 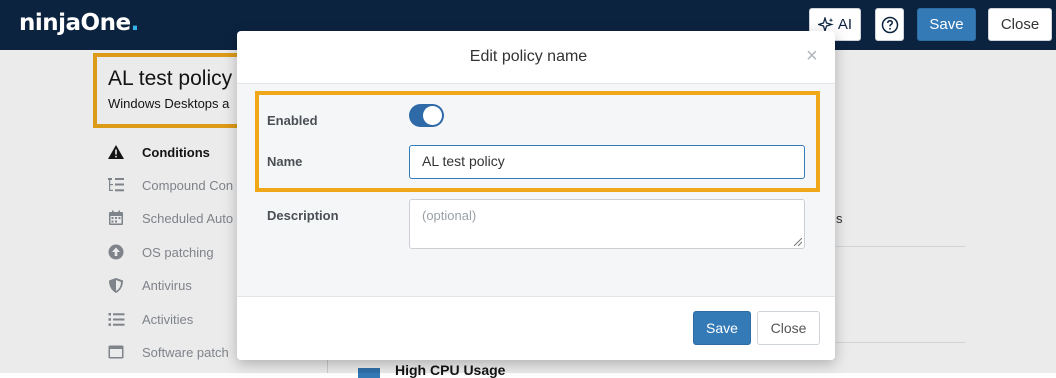 What do you see at coordinates (946, 24) in the screenshot?
I see `save-button: Save` at bounding box center [946, 24].